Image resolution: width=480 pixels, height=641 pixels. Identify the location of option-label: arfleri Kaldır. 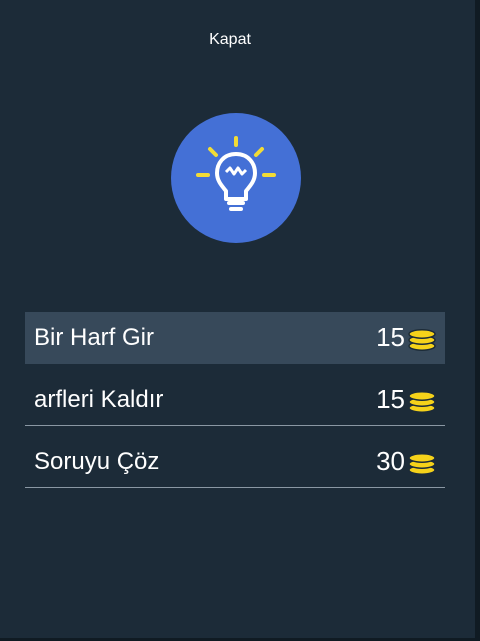
(99, 399).